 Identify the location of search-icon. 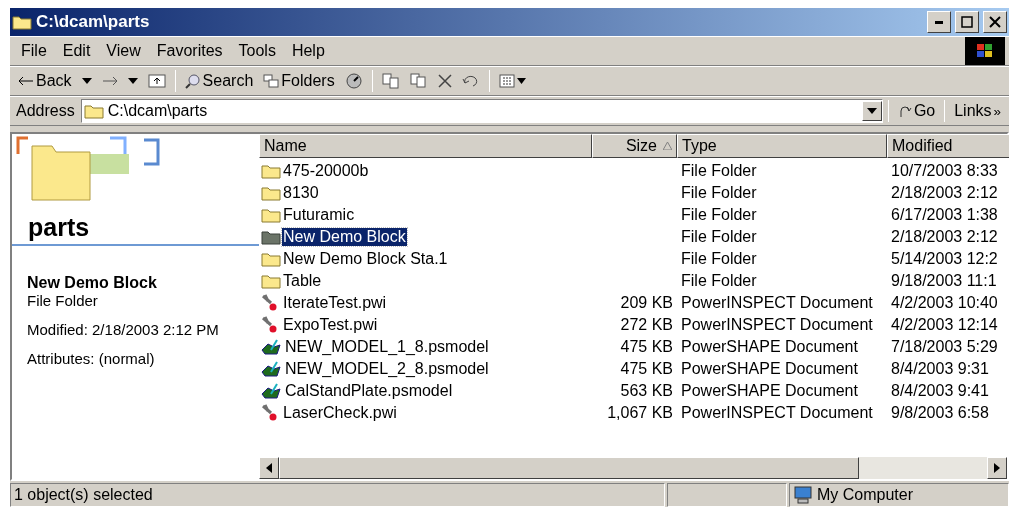
(192, 81).